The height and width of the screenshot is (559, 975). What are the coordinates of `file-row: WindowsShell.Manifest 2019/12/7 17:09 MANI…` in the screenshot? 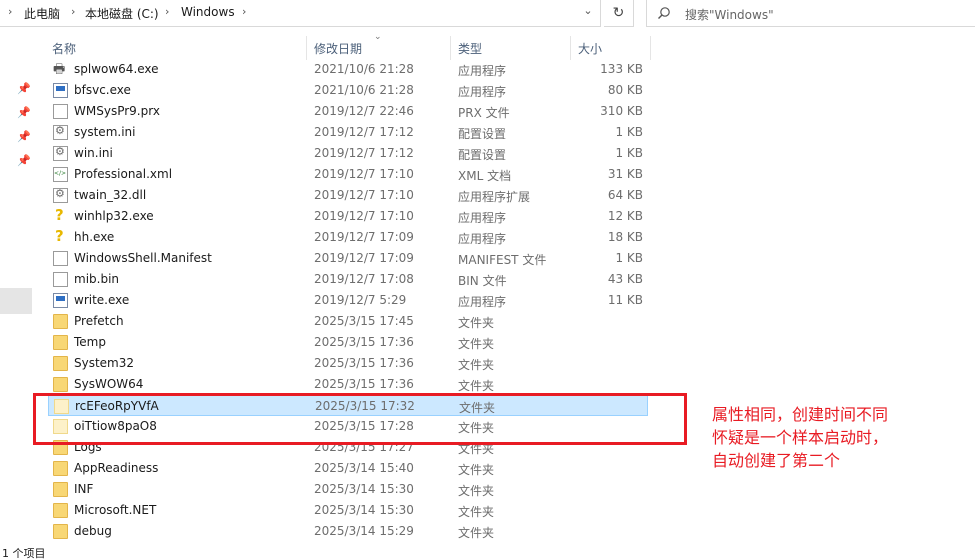 It's located at (348, 258).